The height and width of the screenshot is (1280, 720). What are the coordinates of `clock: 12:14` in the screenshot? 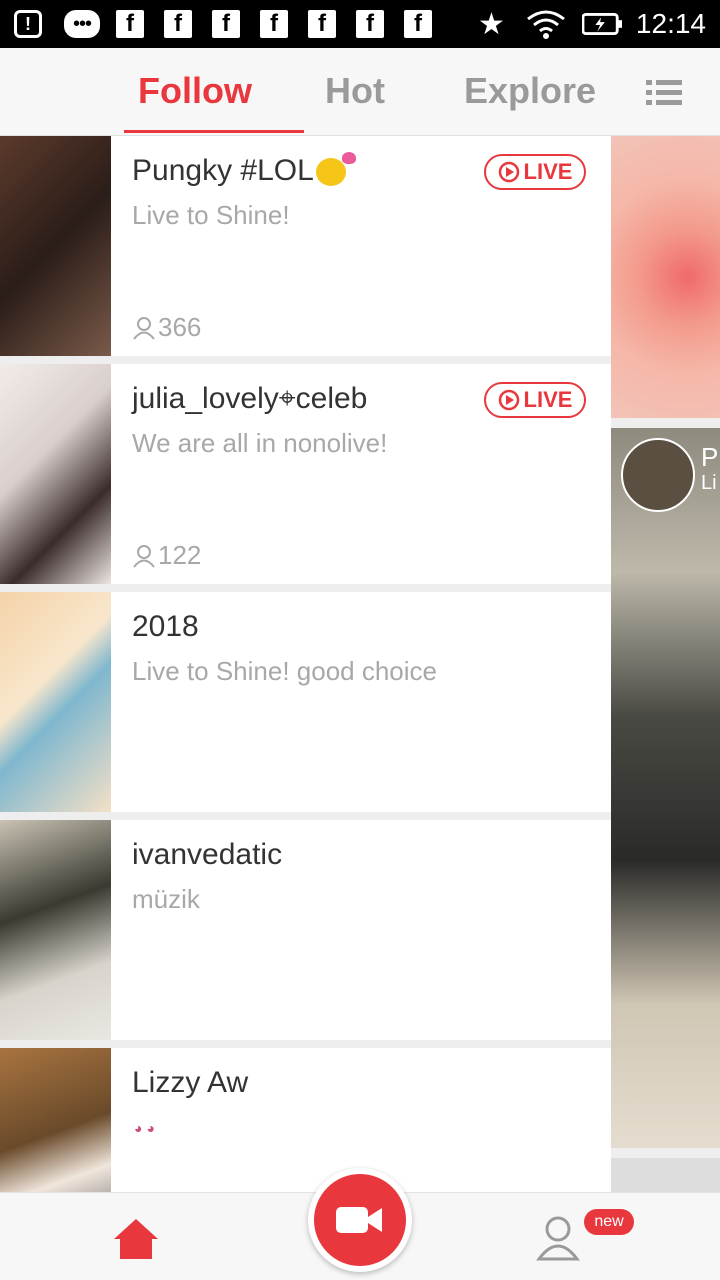 It's located at (670, 23).